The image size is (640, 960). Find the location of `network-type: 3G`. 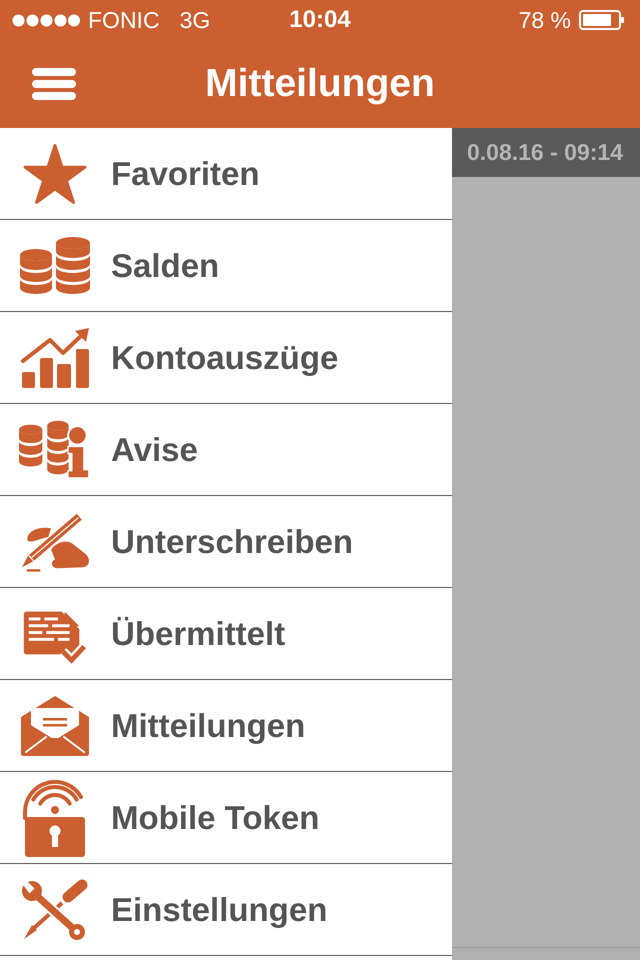

network-type: 3G is located at coordinates (195, 20).